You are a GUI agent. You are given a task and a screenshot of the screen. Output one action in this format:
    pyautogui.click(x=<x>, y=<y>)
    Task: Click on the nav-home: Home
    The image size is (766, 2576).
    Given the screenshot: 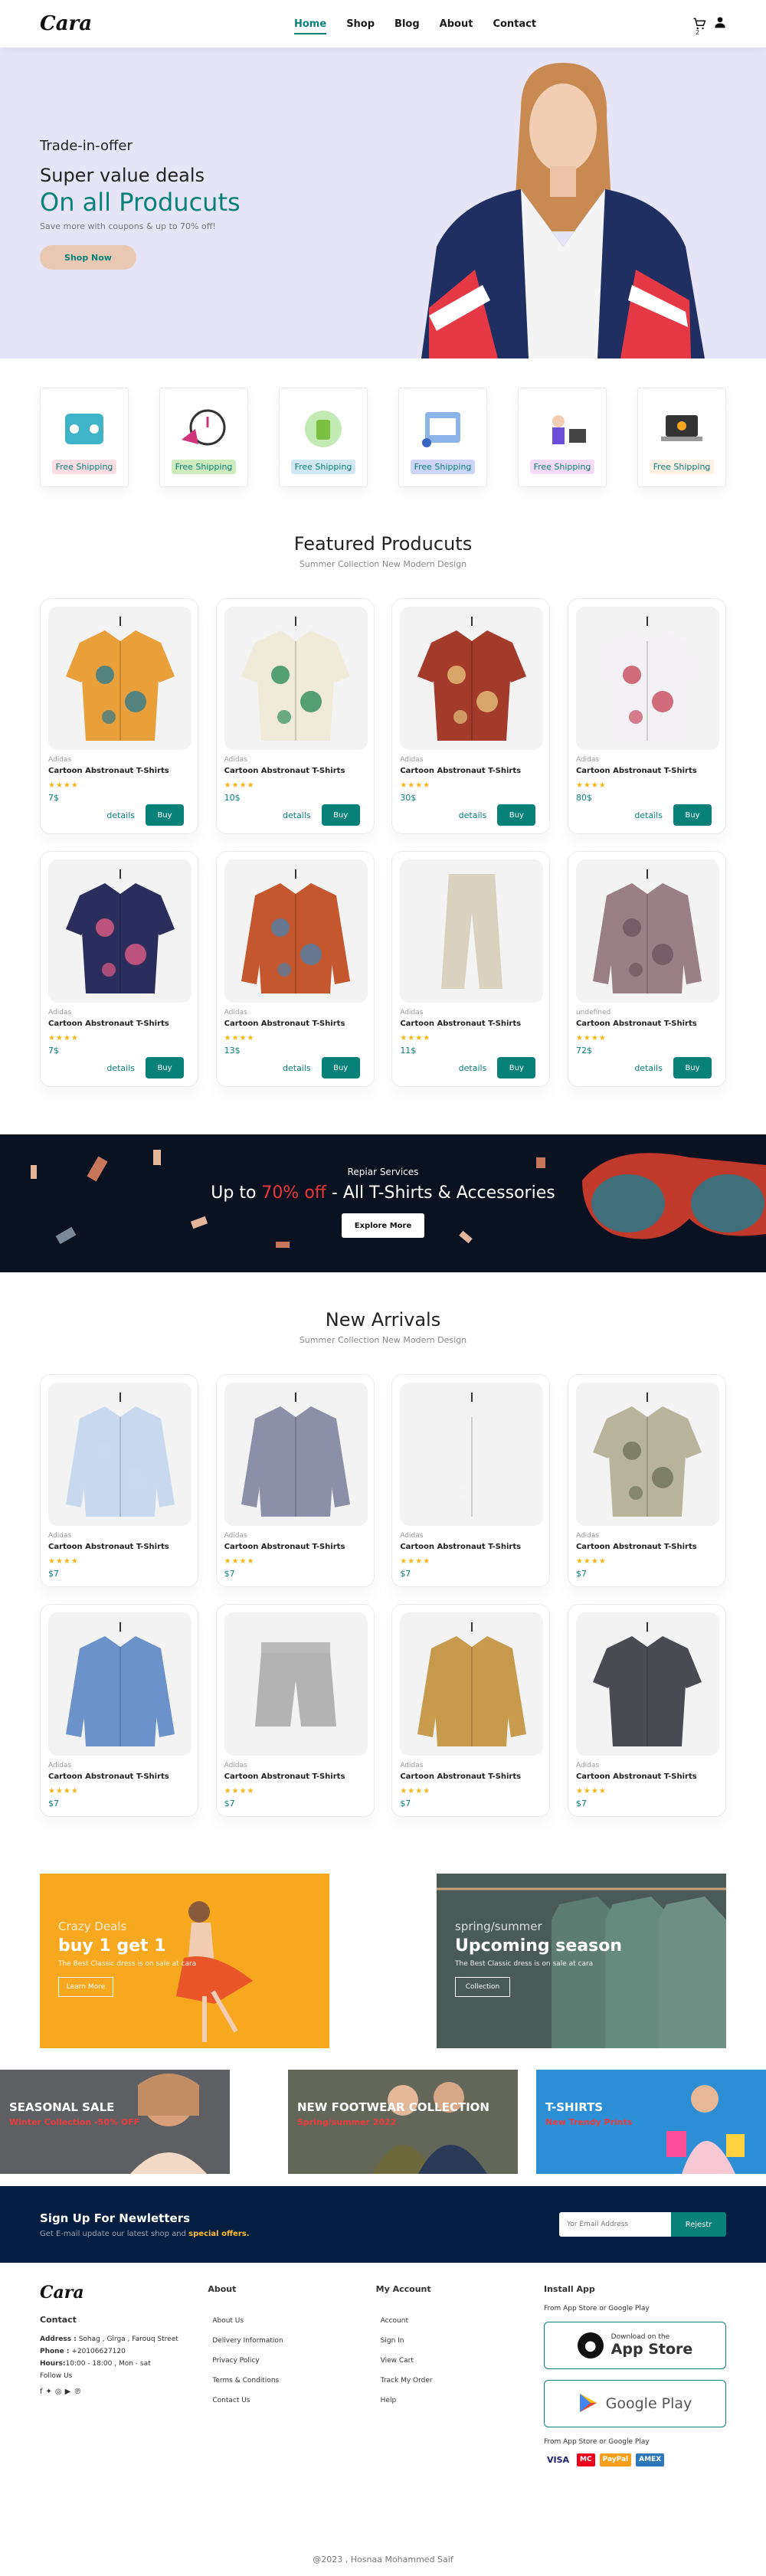 What is the action you would take?
    pyautogui.click(x=310, y=26)
    